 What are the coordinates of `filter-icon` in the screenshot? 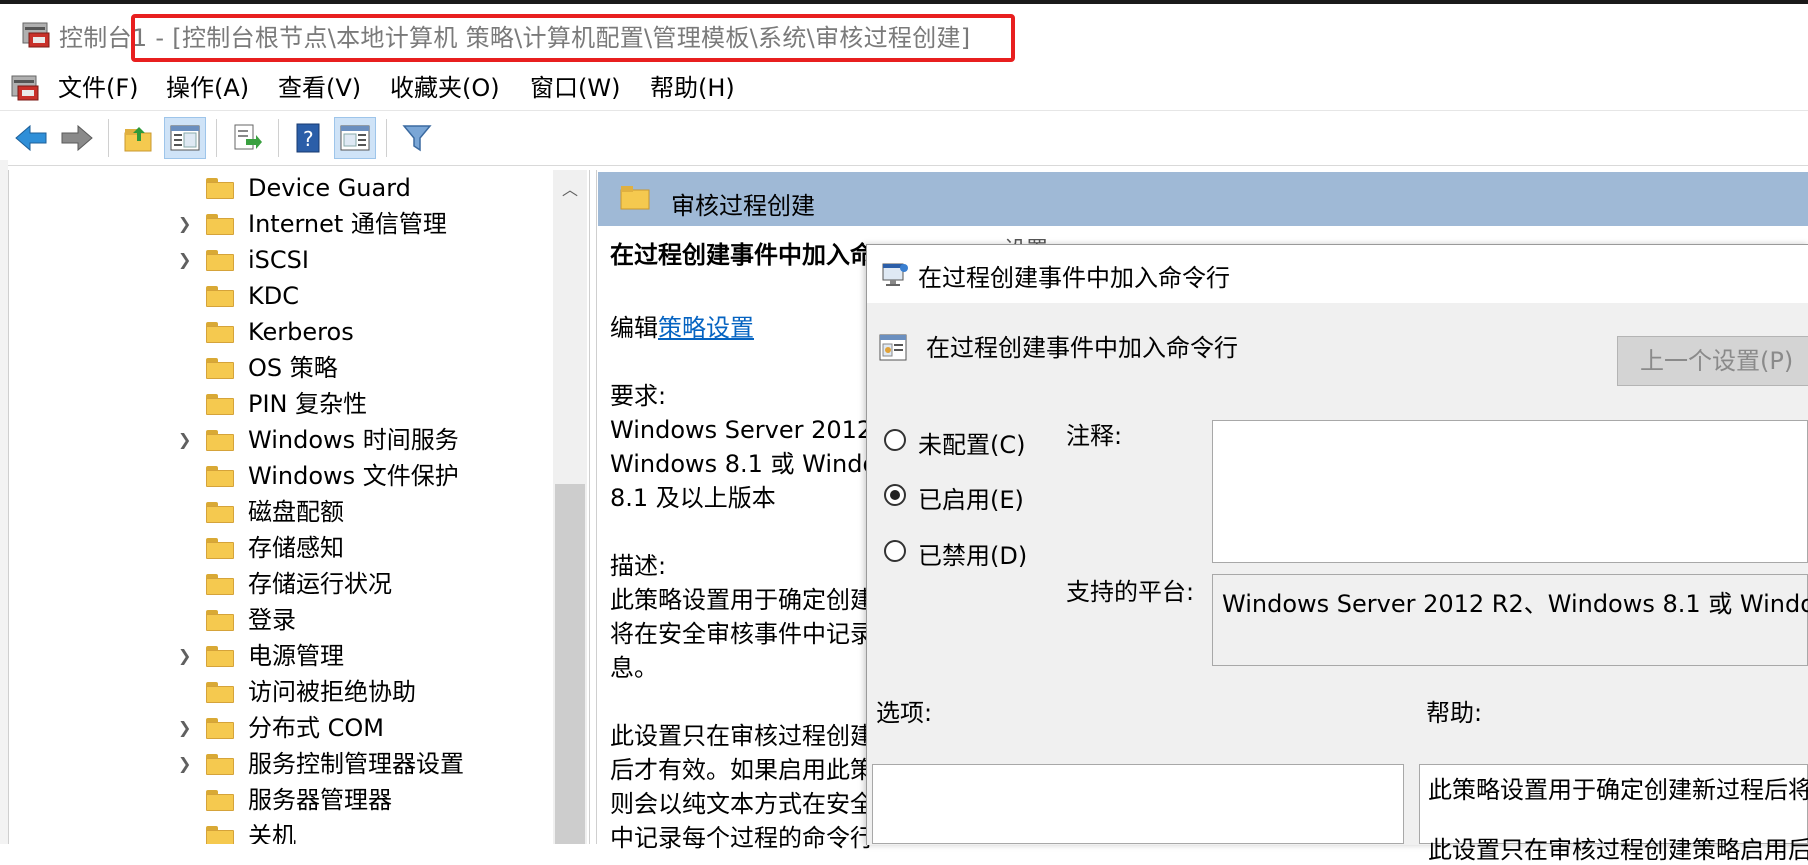 It's located at (417, 138).